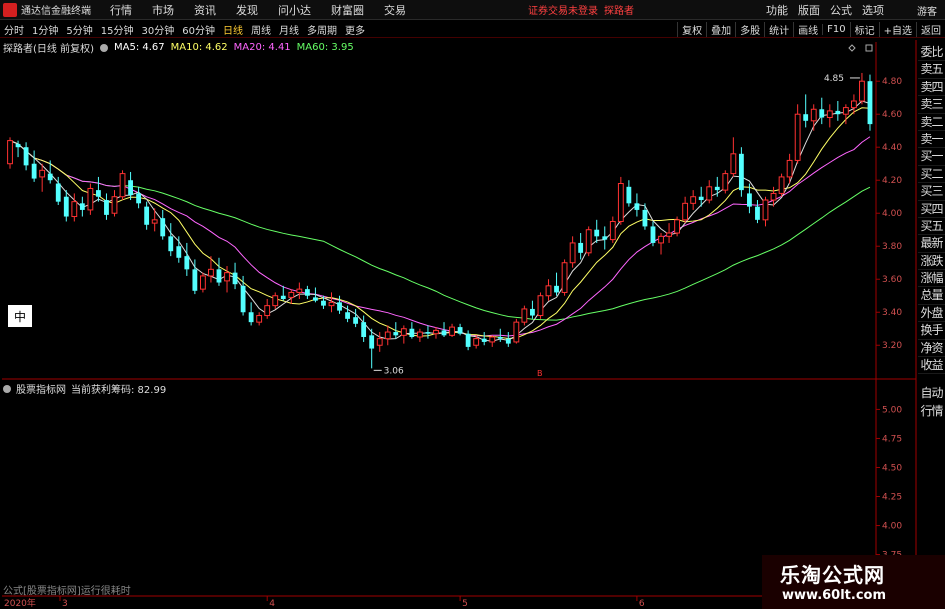 This screenshot has width=945, height=609. What do you see at coordinates (931, 105) in the screenshot?
I see `sidebar-item: 卖三` at bounding box center [931, 105].